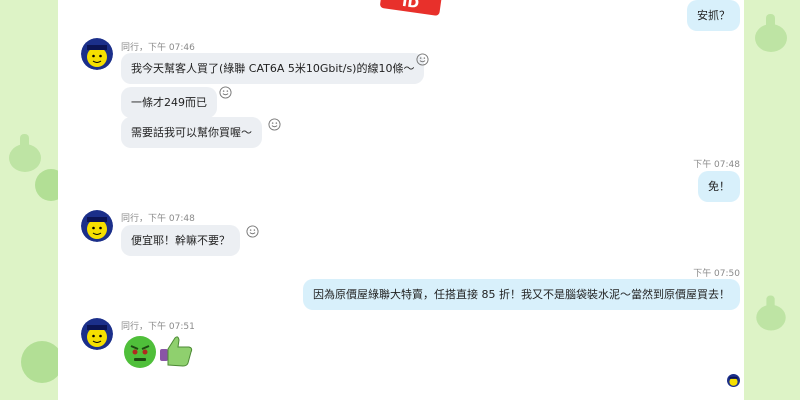 The image size is (800, 400). I want to click on incoming-message-bubble: 我今天幫客人買了(綠聯 CAT6A 5米10Gbit/s)的線10條～, so click(273, 68).